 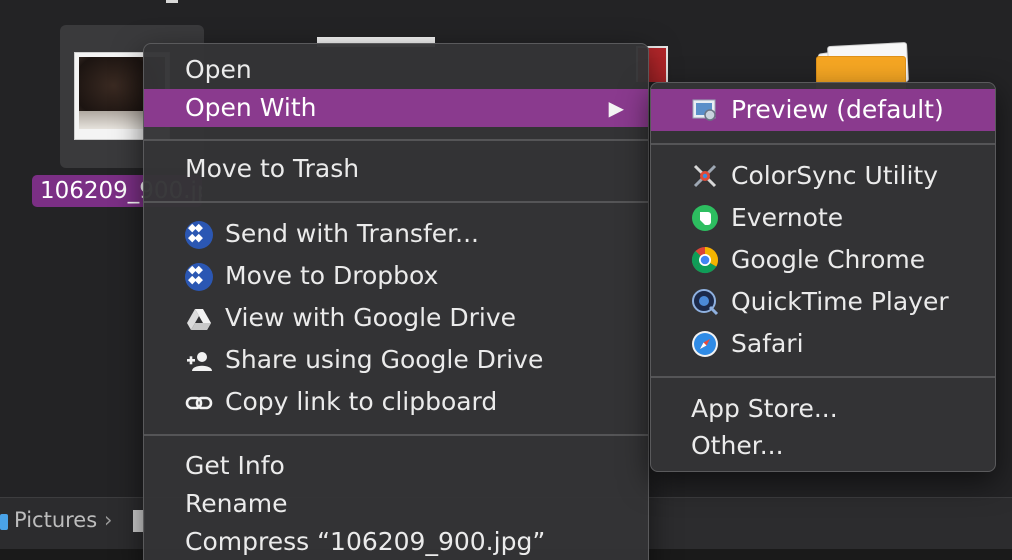 I want to click on menu-item-label: Get Info, so click(x=235, y=465).